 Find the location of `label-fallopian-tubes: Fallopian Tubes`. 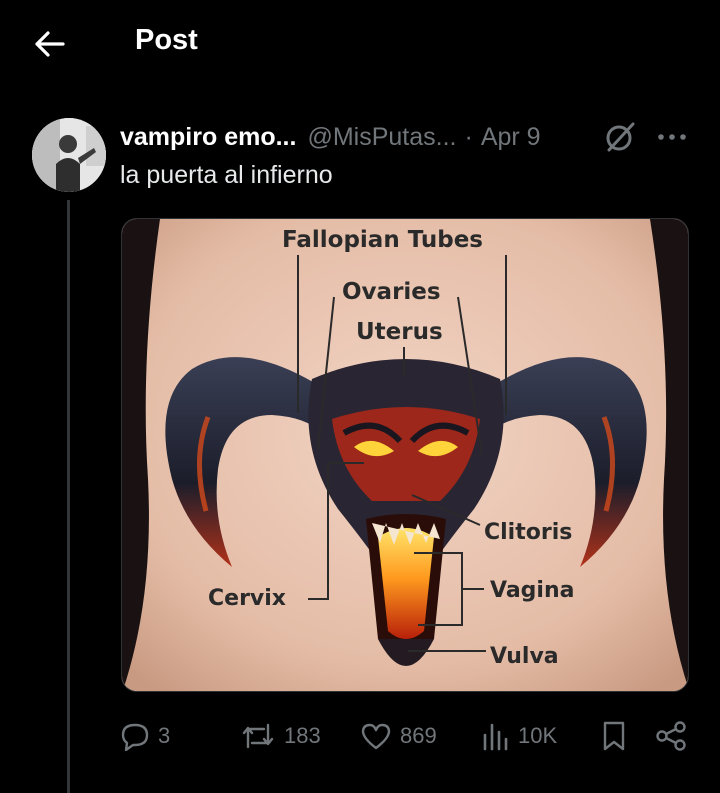

label-fallopian-tubes: Fallopian Tubes is located at coordinates (382, 240).